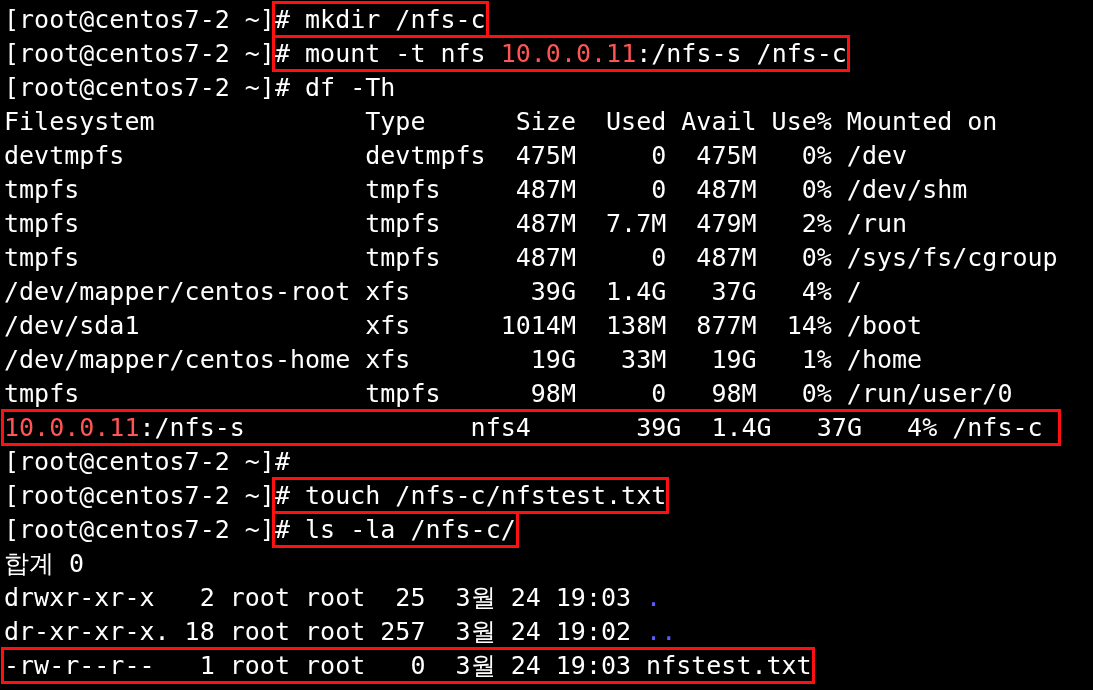 This screenshot has width=1093, height=690. I want to click on terminal-text: tmpfs tmpfs 487M 0 487M 0% /sys/fs/cgroup, so click(531, 257).